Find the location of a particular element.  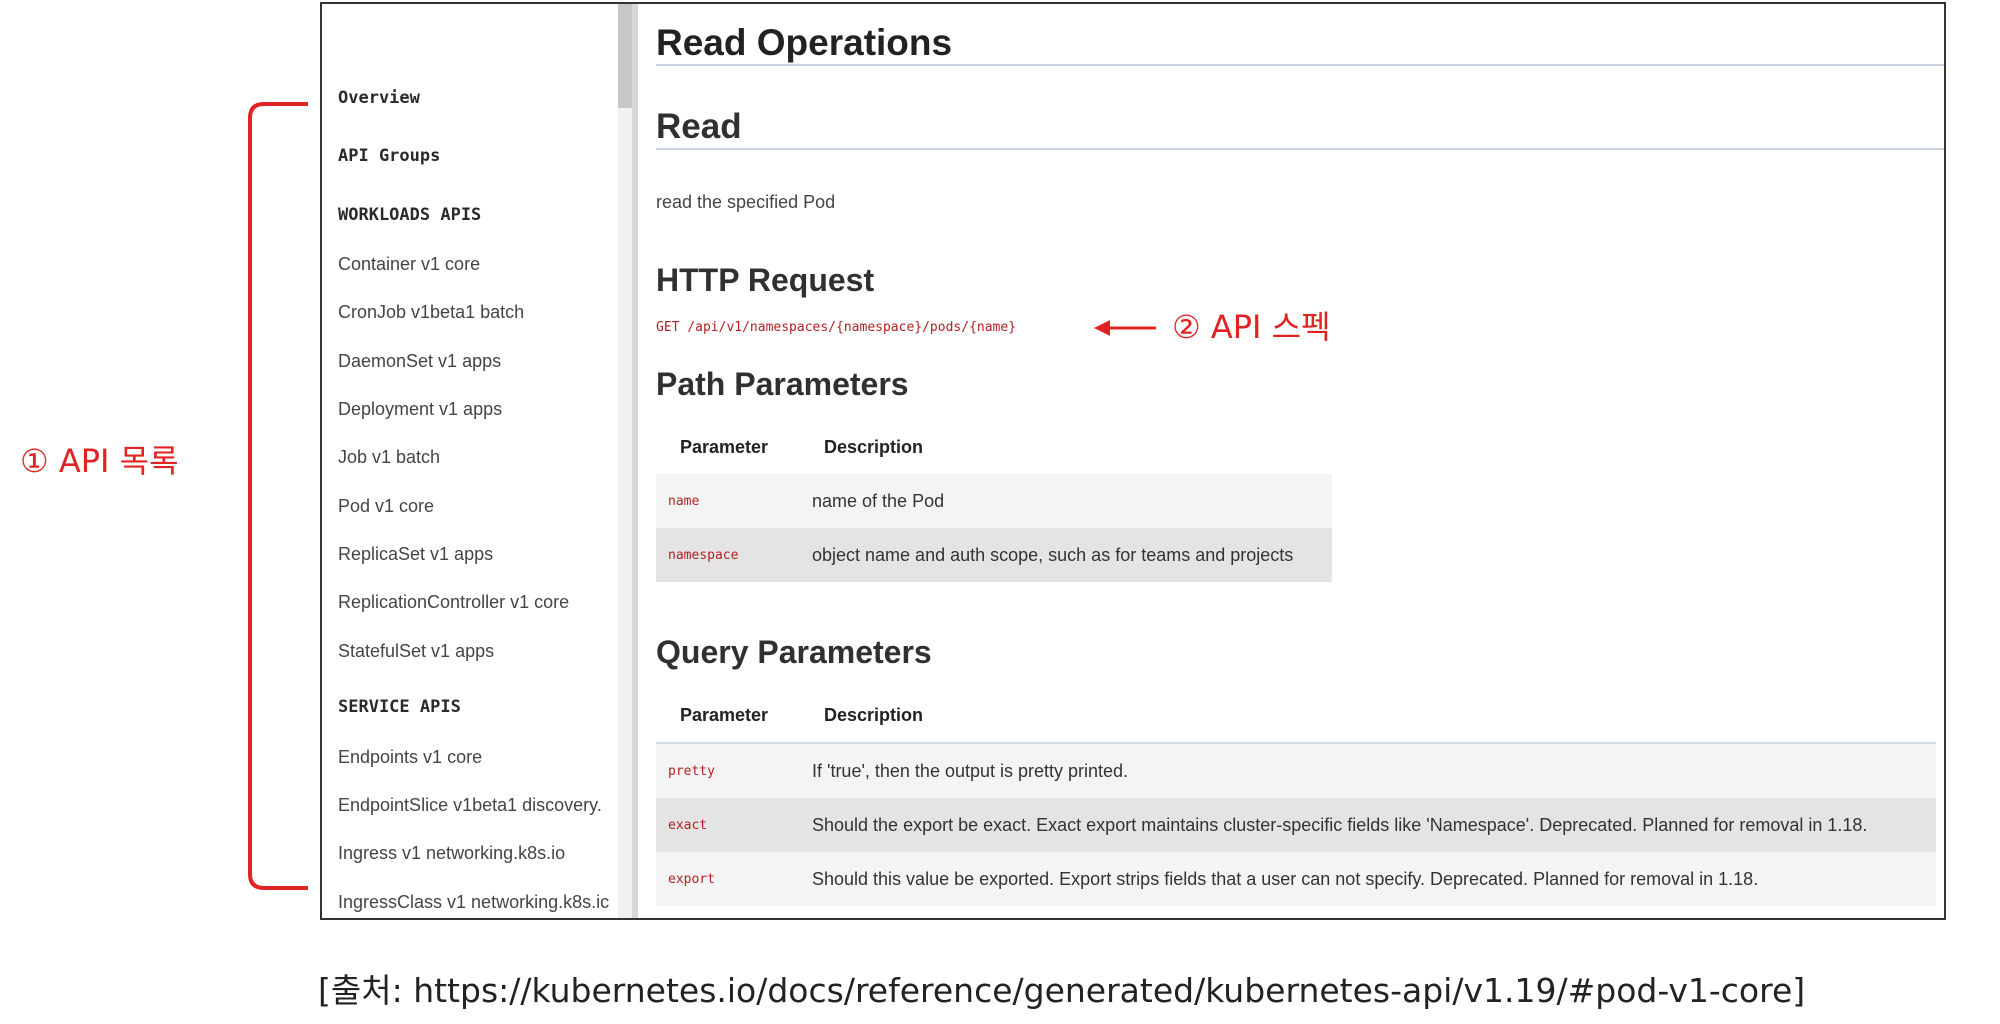

operation-description: read the specified Pod is located at coordinates (746, 202).